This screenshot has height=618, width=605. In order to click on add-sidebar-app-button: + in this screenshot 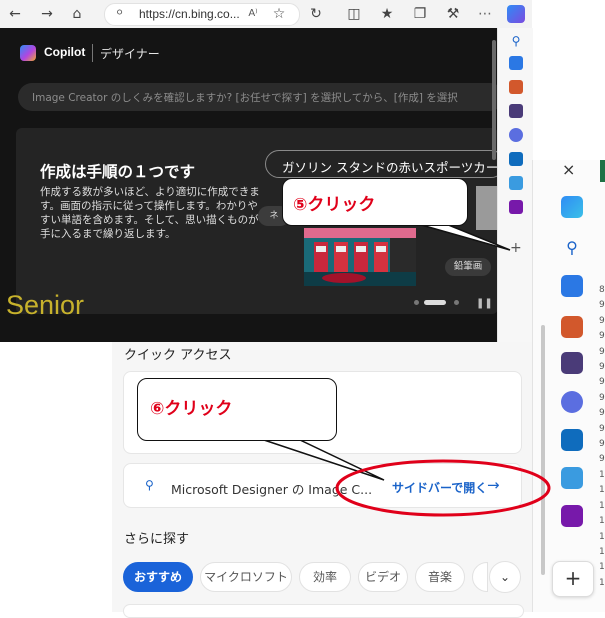, I will do `click(516, 248)`.